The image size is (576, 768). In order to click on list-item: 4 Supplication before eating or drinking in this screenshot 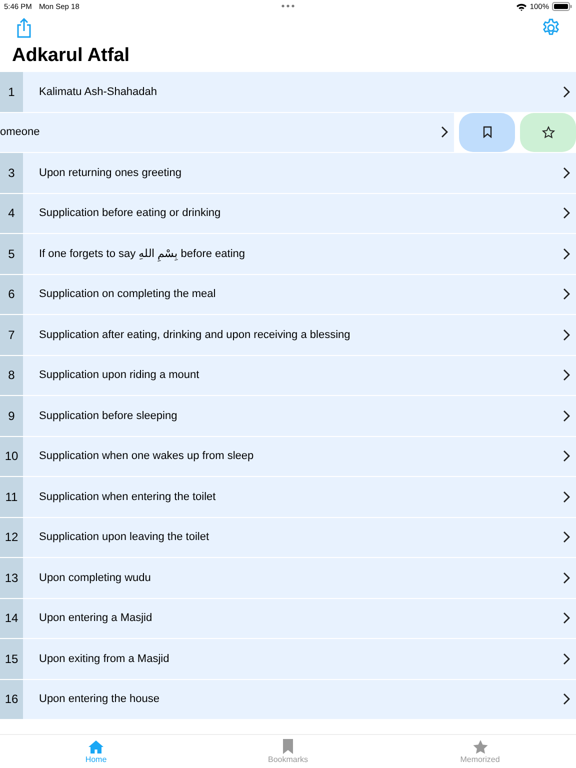, I will do `click(288, 213)`.